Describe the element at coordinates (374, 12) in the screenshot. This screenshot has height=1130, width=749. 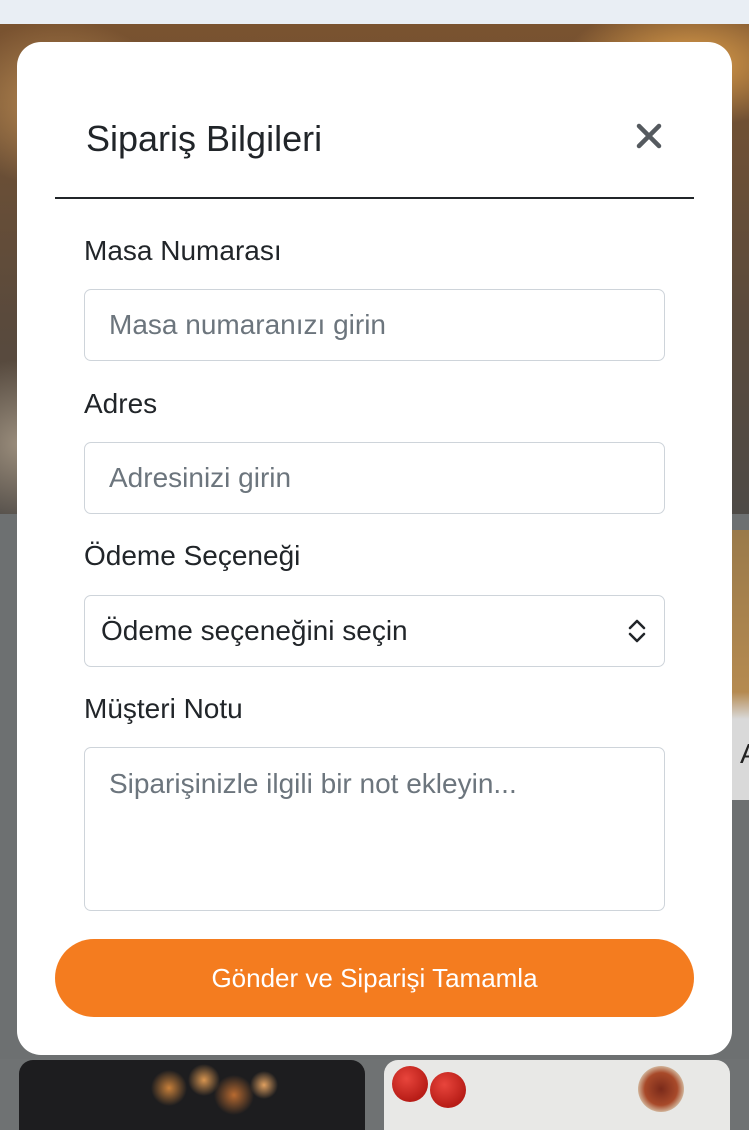
I see `browser-top-bar` at that location.